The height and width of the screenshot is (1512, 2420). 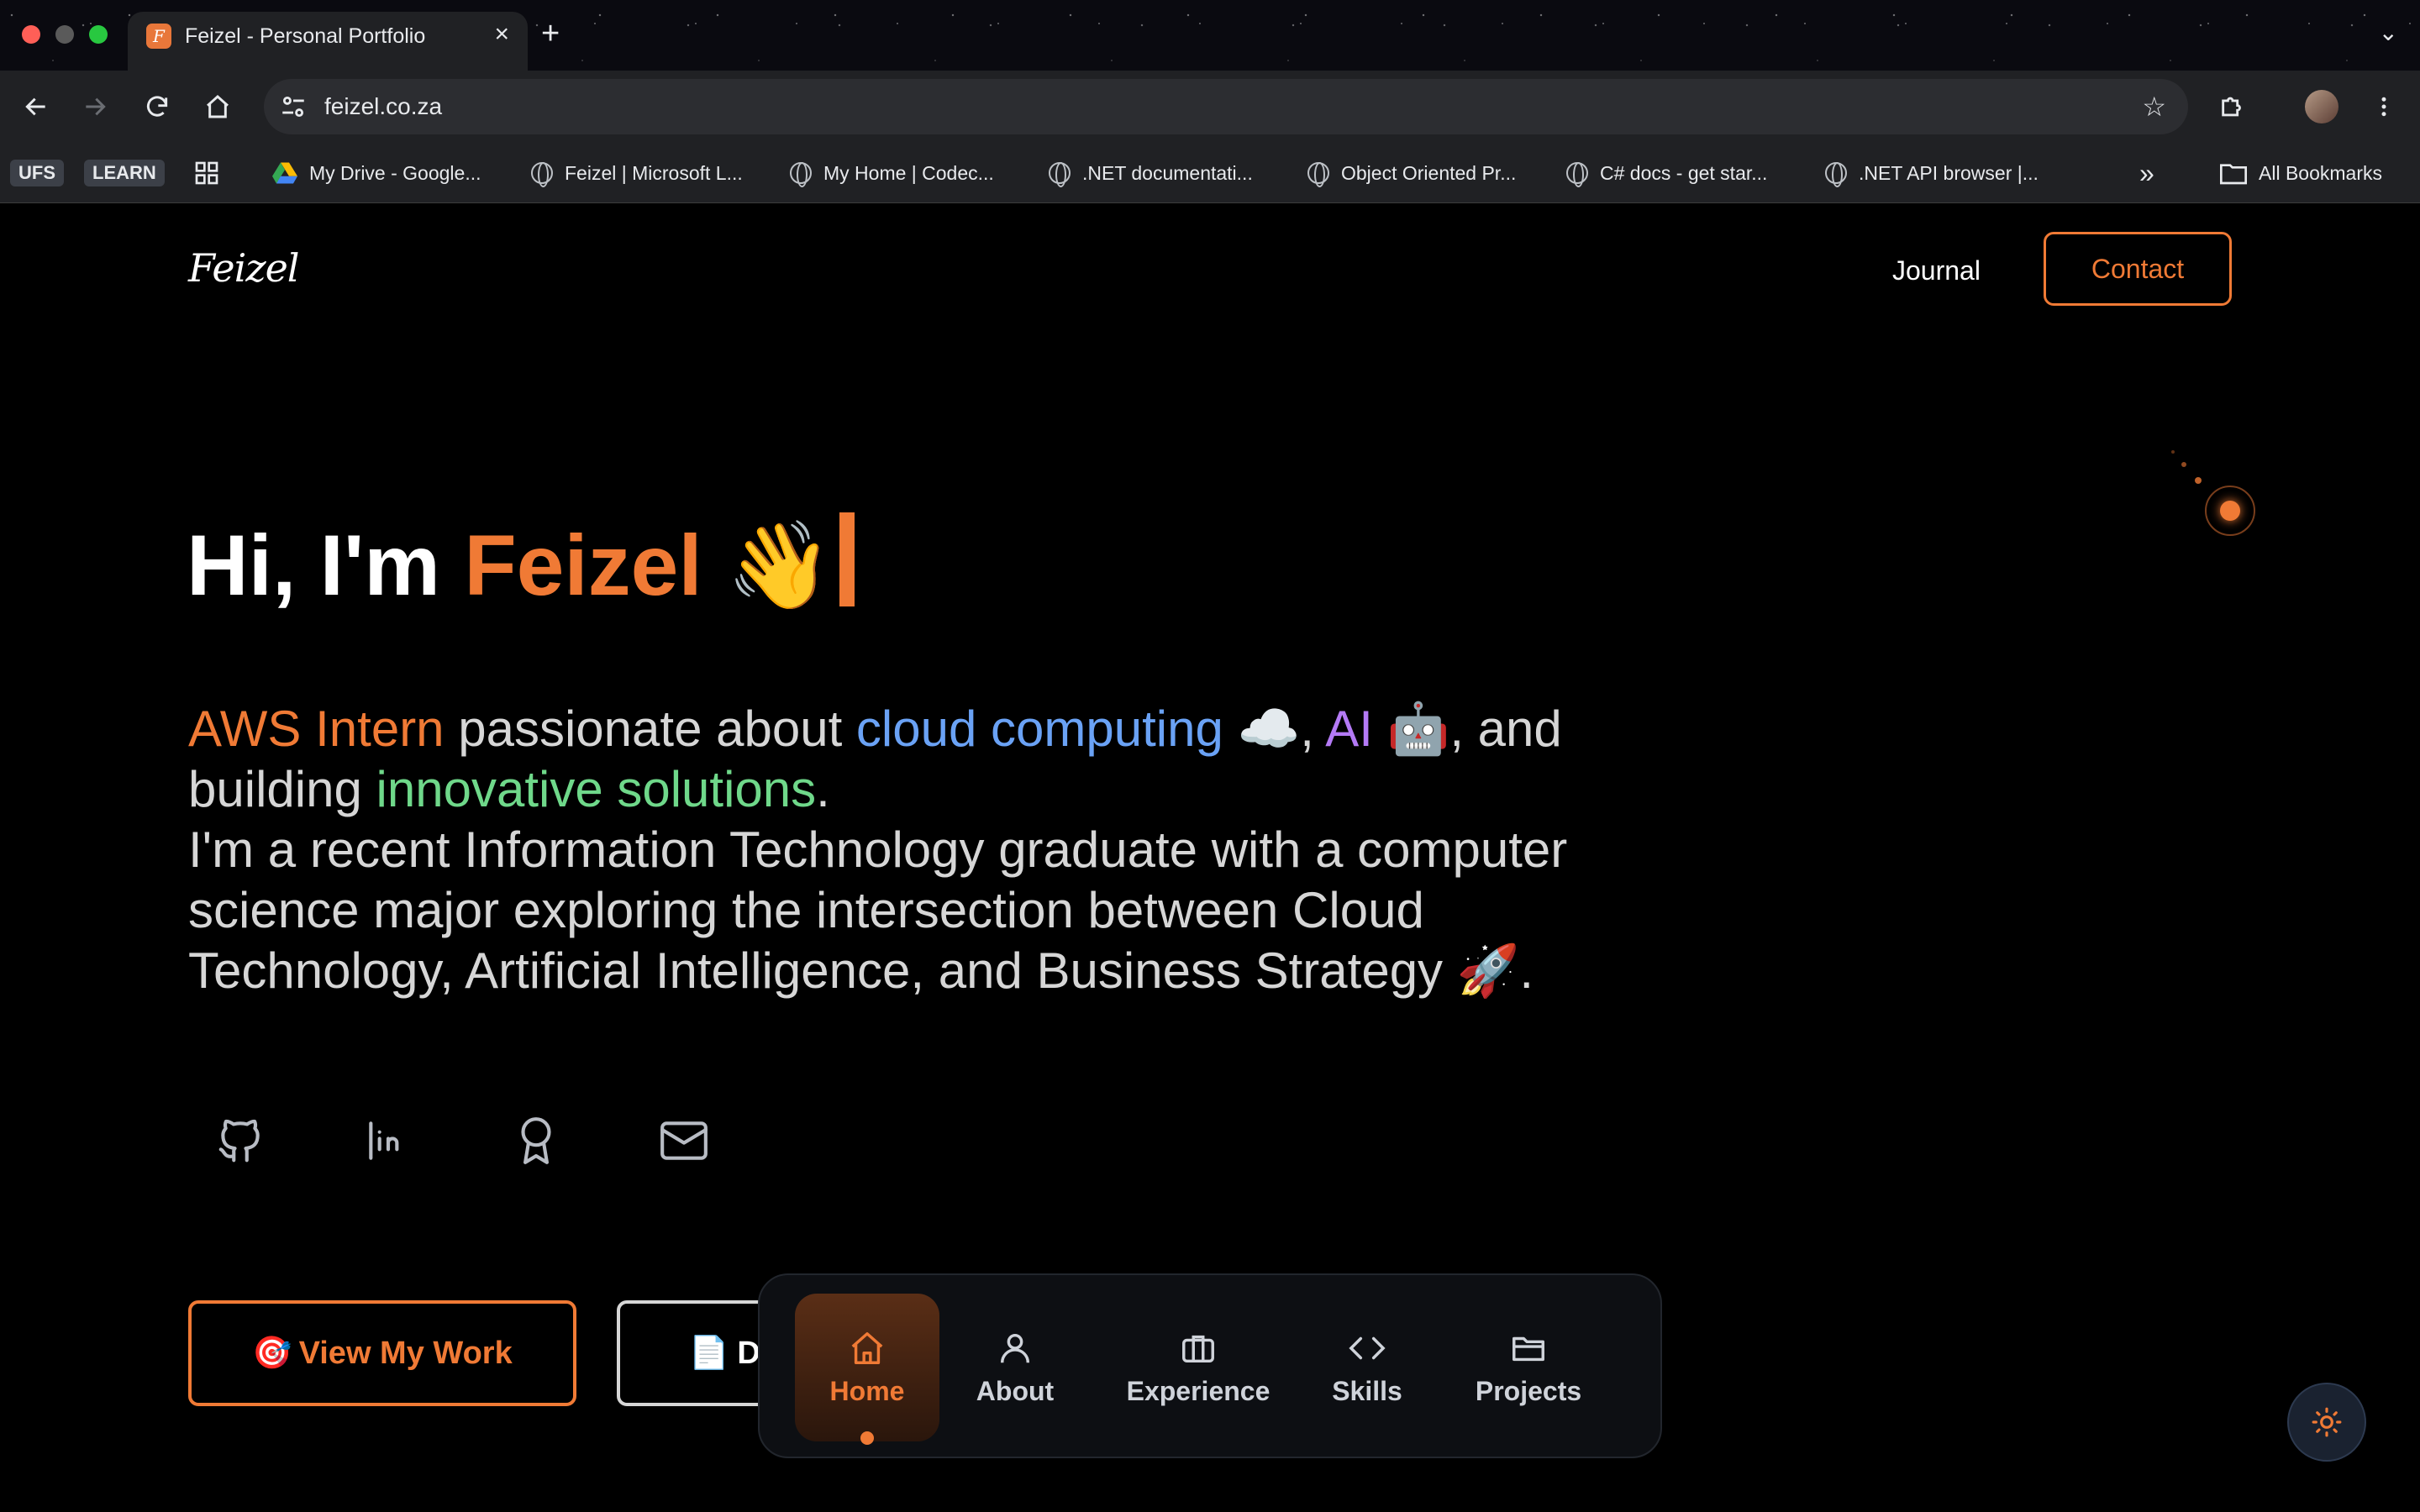 I want to click on bottom-nav-dock: Home About Experience Skills Projects, so click(x=1210, y=1365).